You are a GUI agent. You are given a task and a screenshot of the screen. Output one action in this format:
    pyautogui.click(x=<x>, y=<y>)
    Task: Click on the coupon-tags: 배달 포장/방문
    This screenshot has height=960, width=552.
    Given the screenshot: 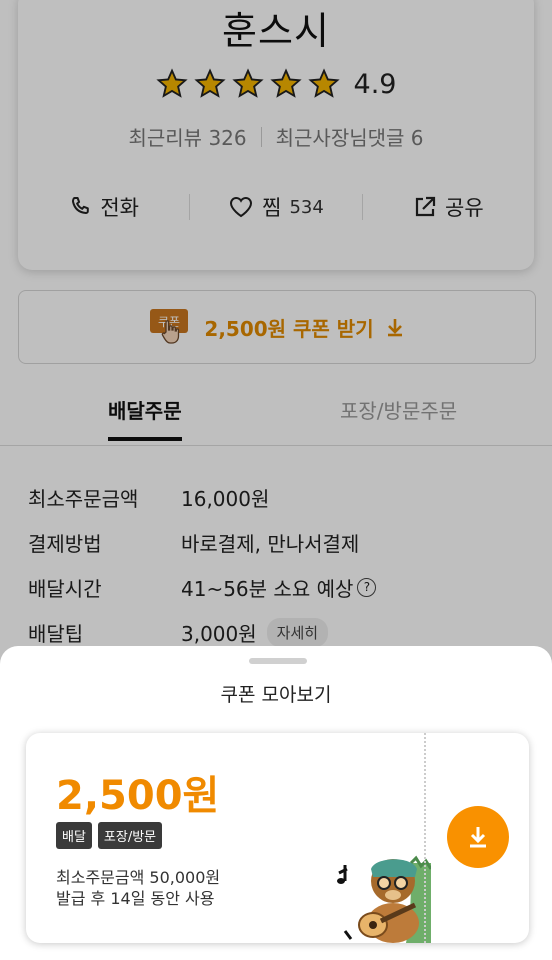 What is the action you would take?
    pyautogui.click(x=109, y=835)
    